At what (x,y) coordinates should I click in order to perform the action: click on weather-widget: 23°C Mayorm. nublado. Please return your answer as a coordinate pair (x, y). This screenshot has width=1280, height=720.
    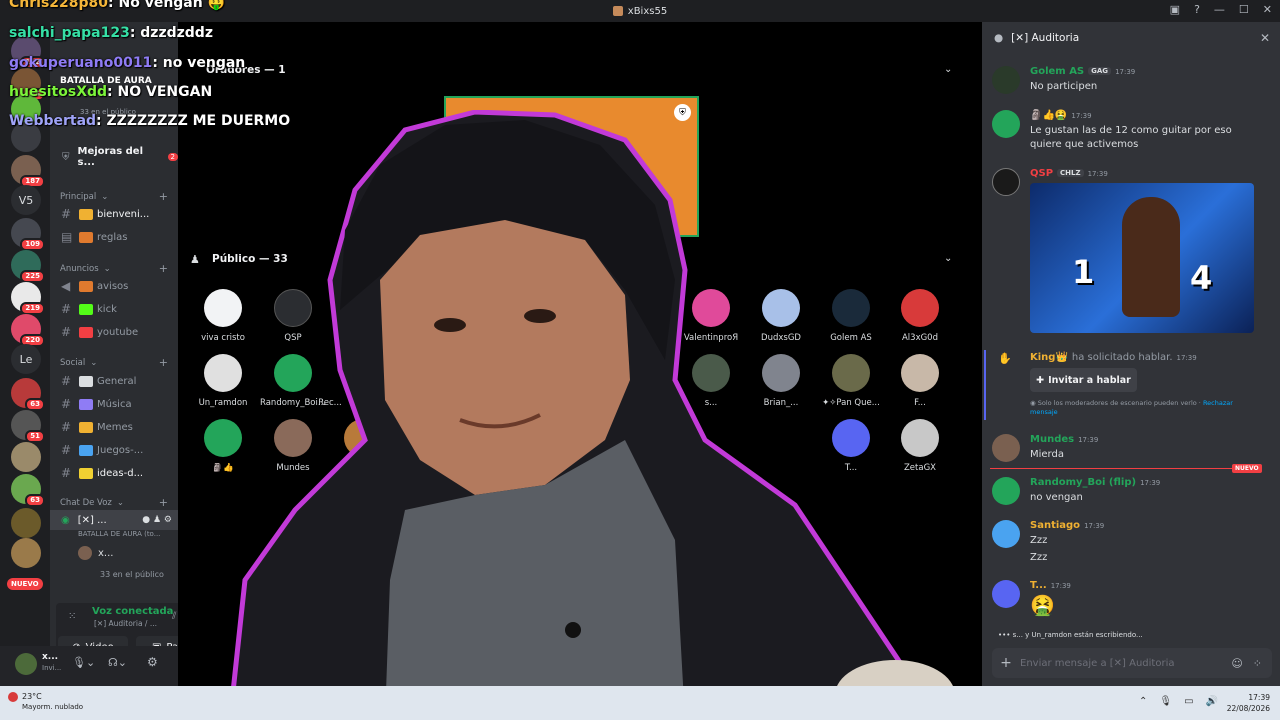
    Looking at the image, I should click on (52, 702).